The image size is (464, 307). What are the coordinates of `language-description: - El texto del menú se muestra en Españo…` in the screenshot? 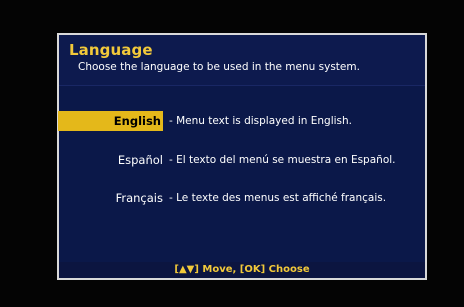 It's located at (282, 160).